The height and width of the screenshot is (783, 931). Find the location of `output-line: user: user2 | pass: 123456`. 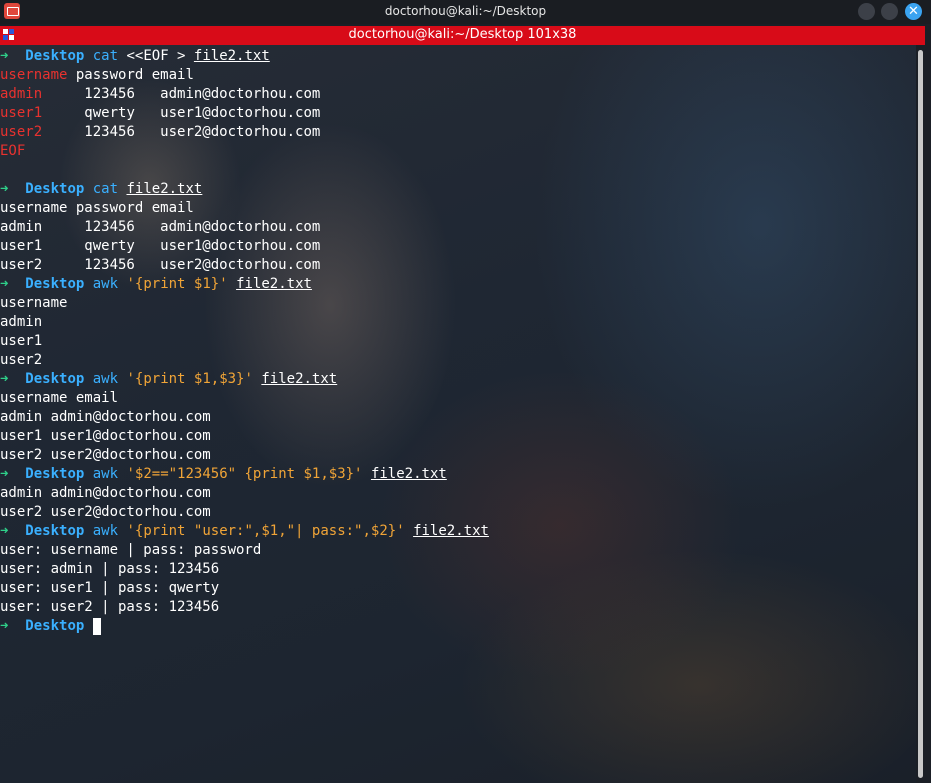

output-line: user: user2 | pass: 123456 is located at coordinates (110, 607).